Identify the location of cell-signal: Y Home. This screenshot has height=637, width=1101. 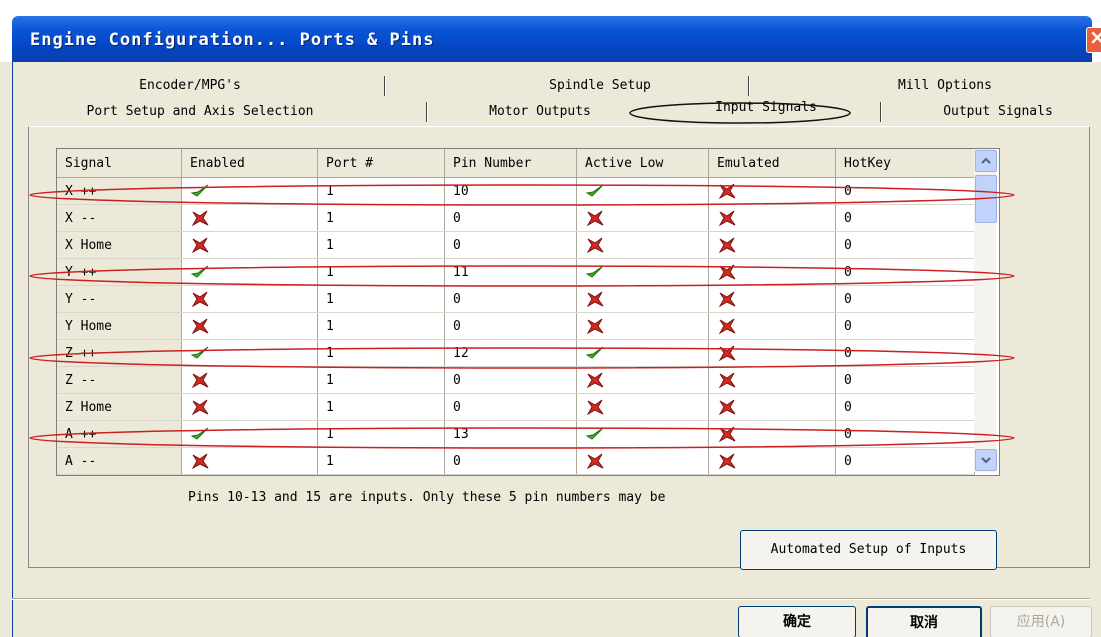
(119, 326).